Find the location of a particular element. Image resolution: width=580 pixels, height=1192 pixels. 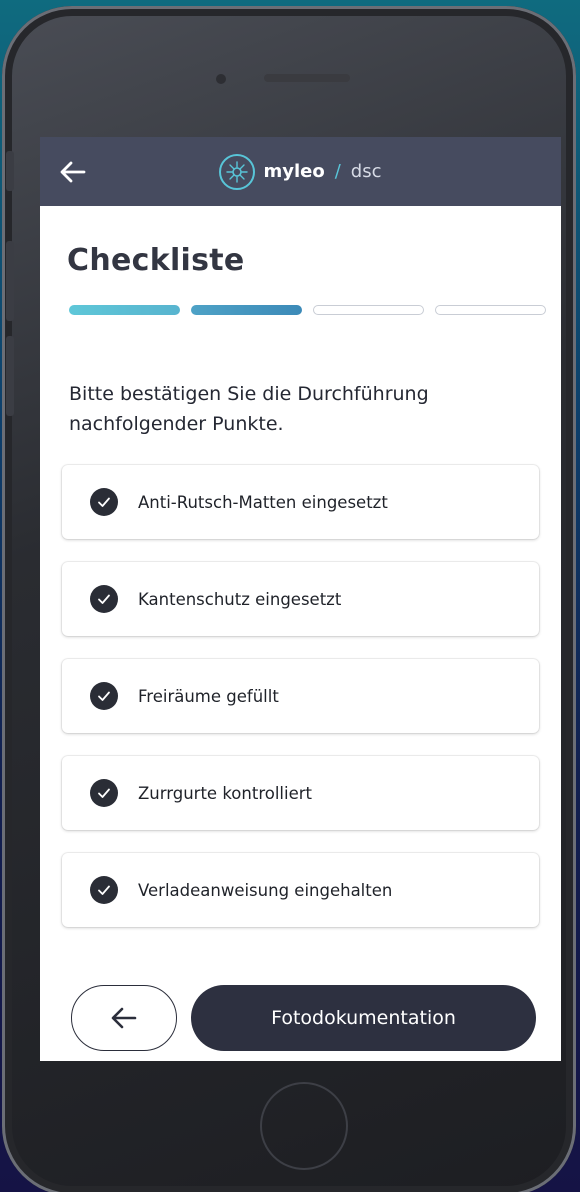

checklist-item-label: Kantenschutz eingesetzt is located at coordinates (240, 599).